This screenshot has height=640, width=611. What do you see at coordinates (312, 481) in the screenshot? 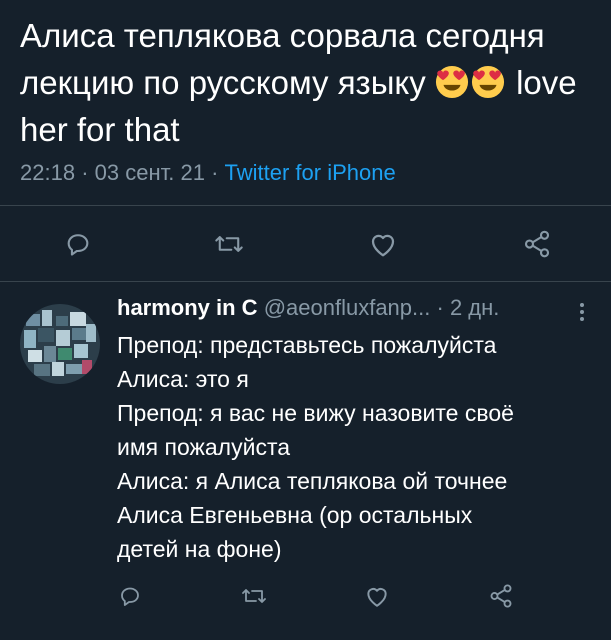
I see `reply-text-line: Алиса: я Алиса теплякова ой точнее` at bounding box center [312, 481].